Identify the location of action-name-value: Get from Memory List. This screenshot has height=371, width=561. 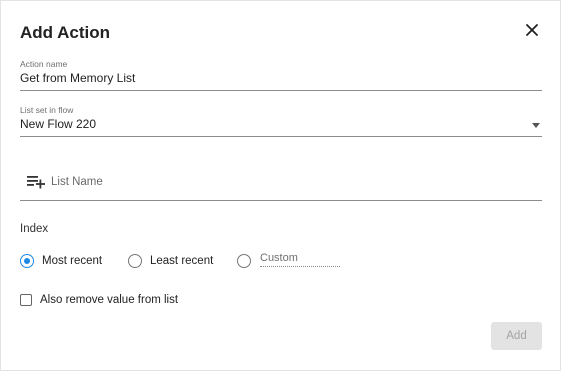
(281, 78).